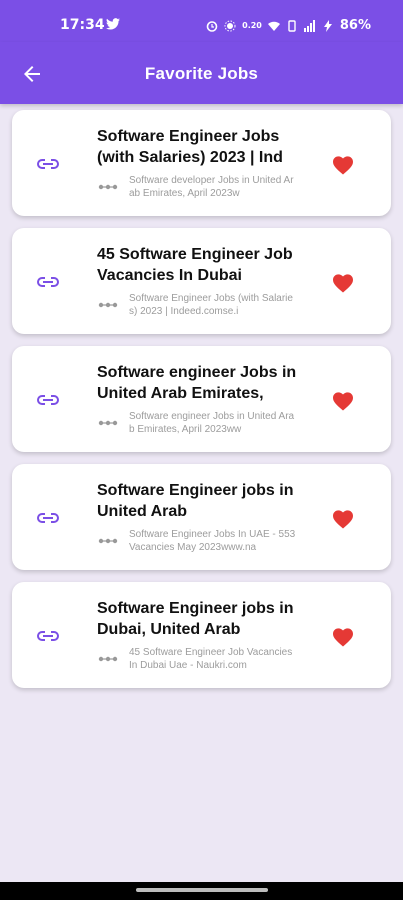 This screenshot has height=900, width=403. What do you see at coordinates (82, 25) in the screenshot?
I see `status-time: 17:34` at bounding box center [82, 25].